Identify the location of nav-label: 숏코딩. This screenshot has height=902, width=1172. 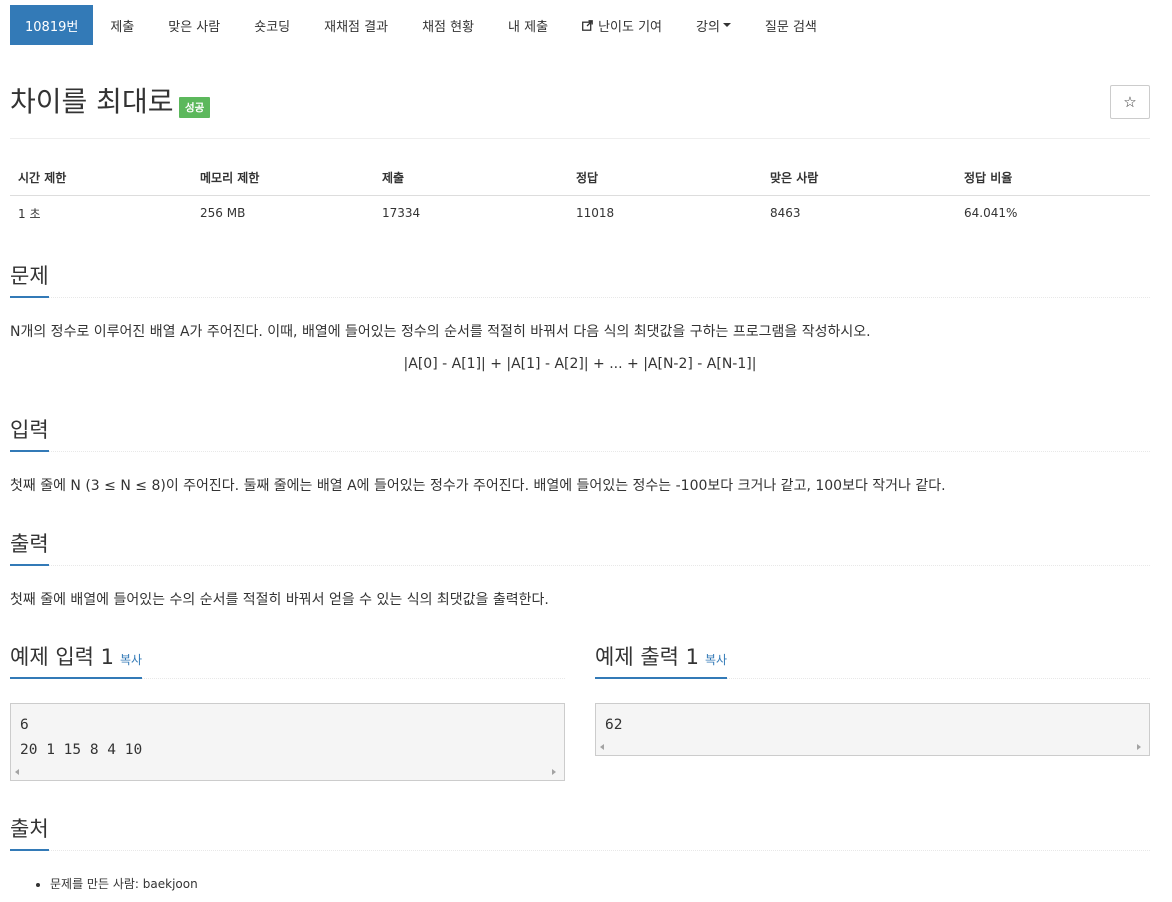
(272, 27).